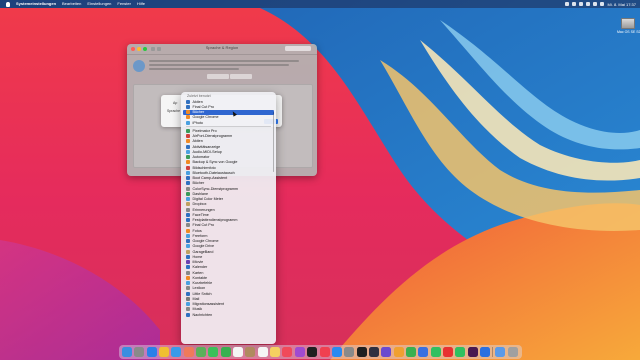 Image resolution: width=640 pixels, height=360 pixels. Describe the element at coordinates (500, 352) in the screenshot. I see `downloads-icon` at that location.